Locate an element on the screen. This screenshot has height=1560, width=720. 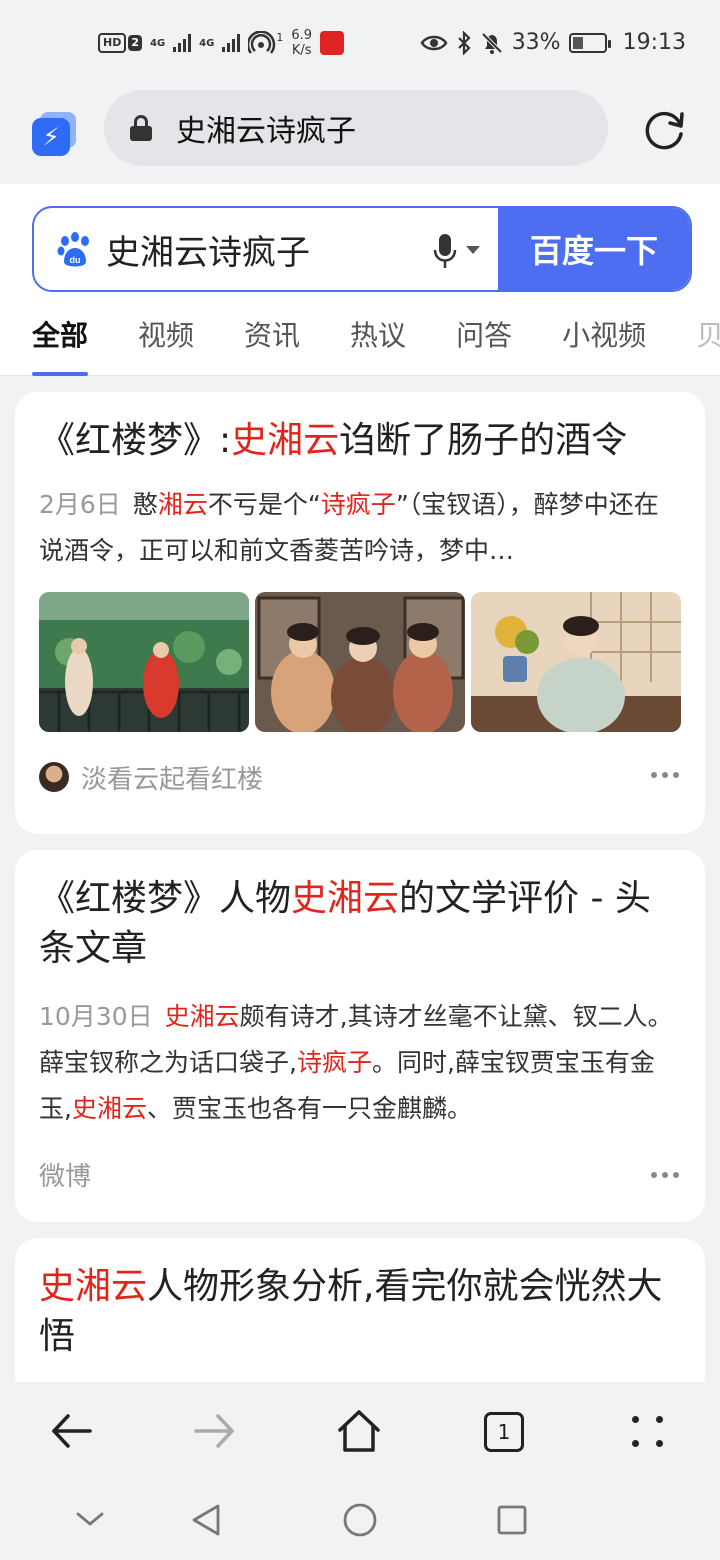
status-bar: HD 2 4G 4G 1 6.9 K/s 33% 19:13 is located at coordinates (360, 45).